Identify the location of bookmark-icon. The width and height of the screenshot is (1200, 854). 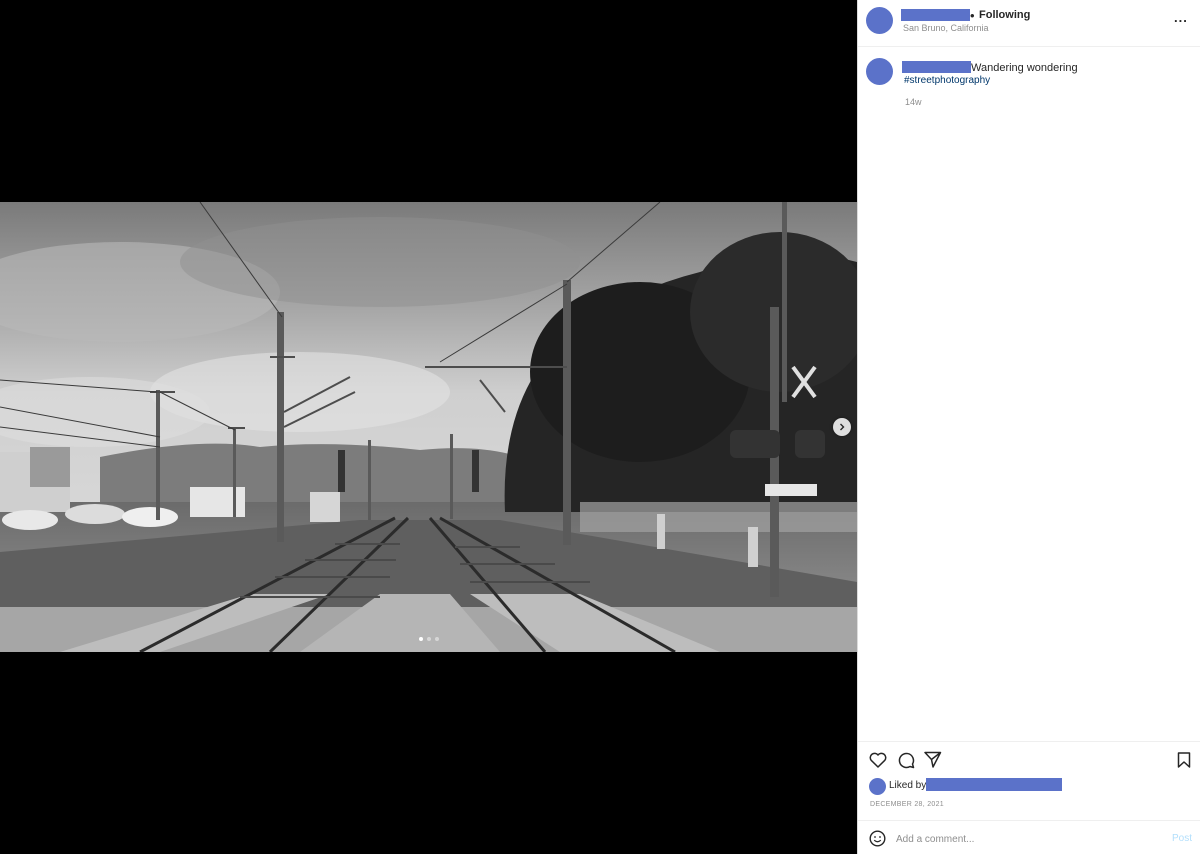
(1184, 760).